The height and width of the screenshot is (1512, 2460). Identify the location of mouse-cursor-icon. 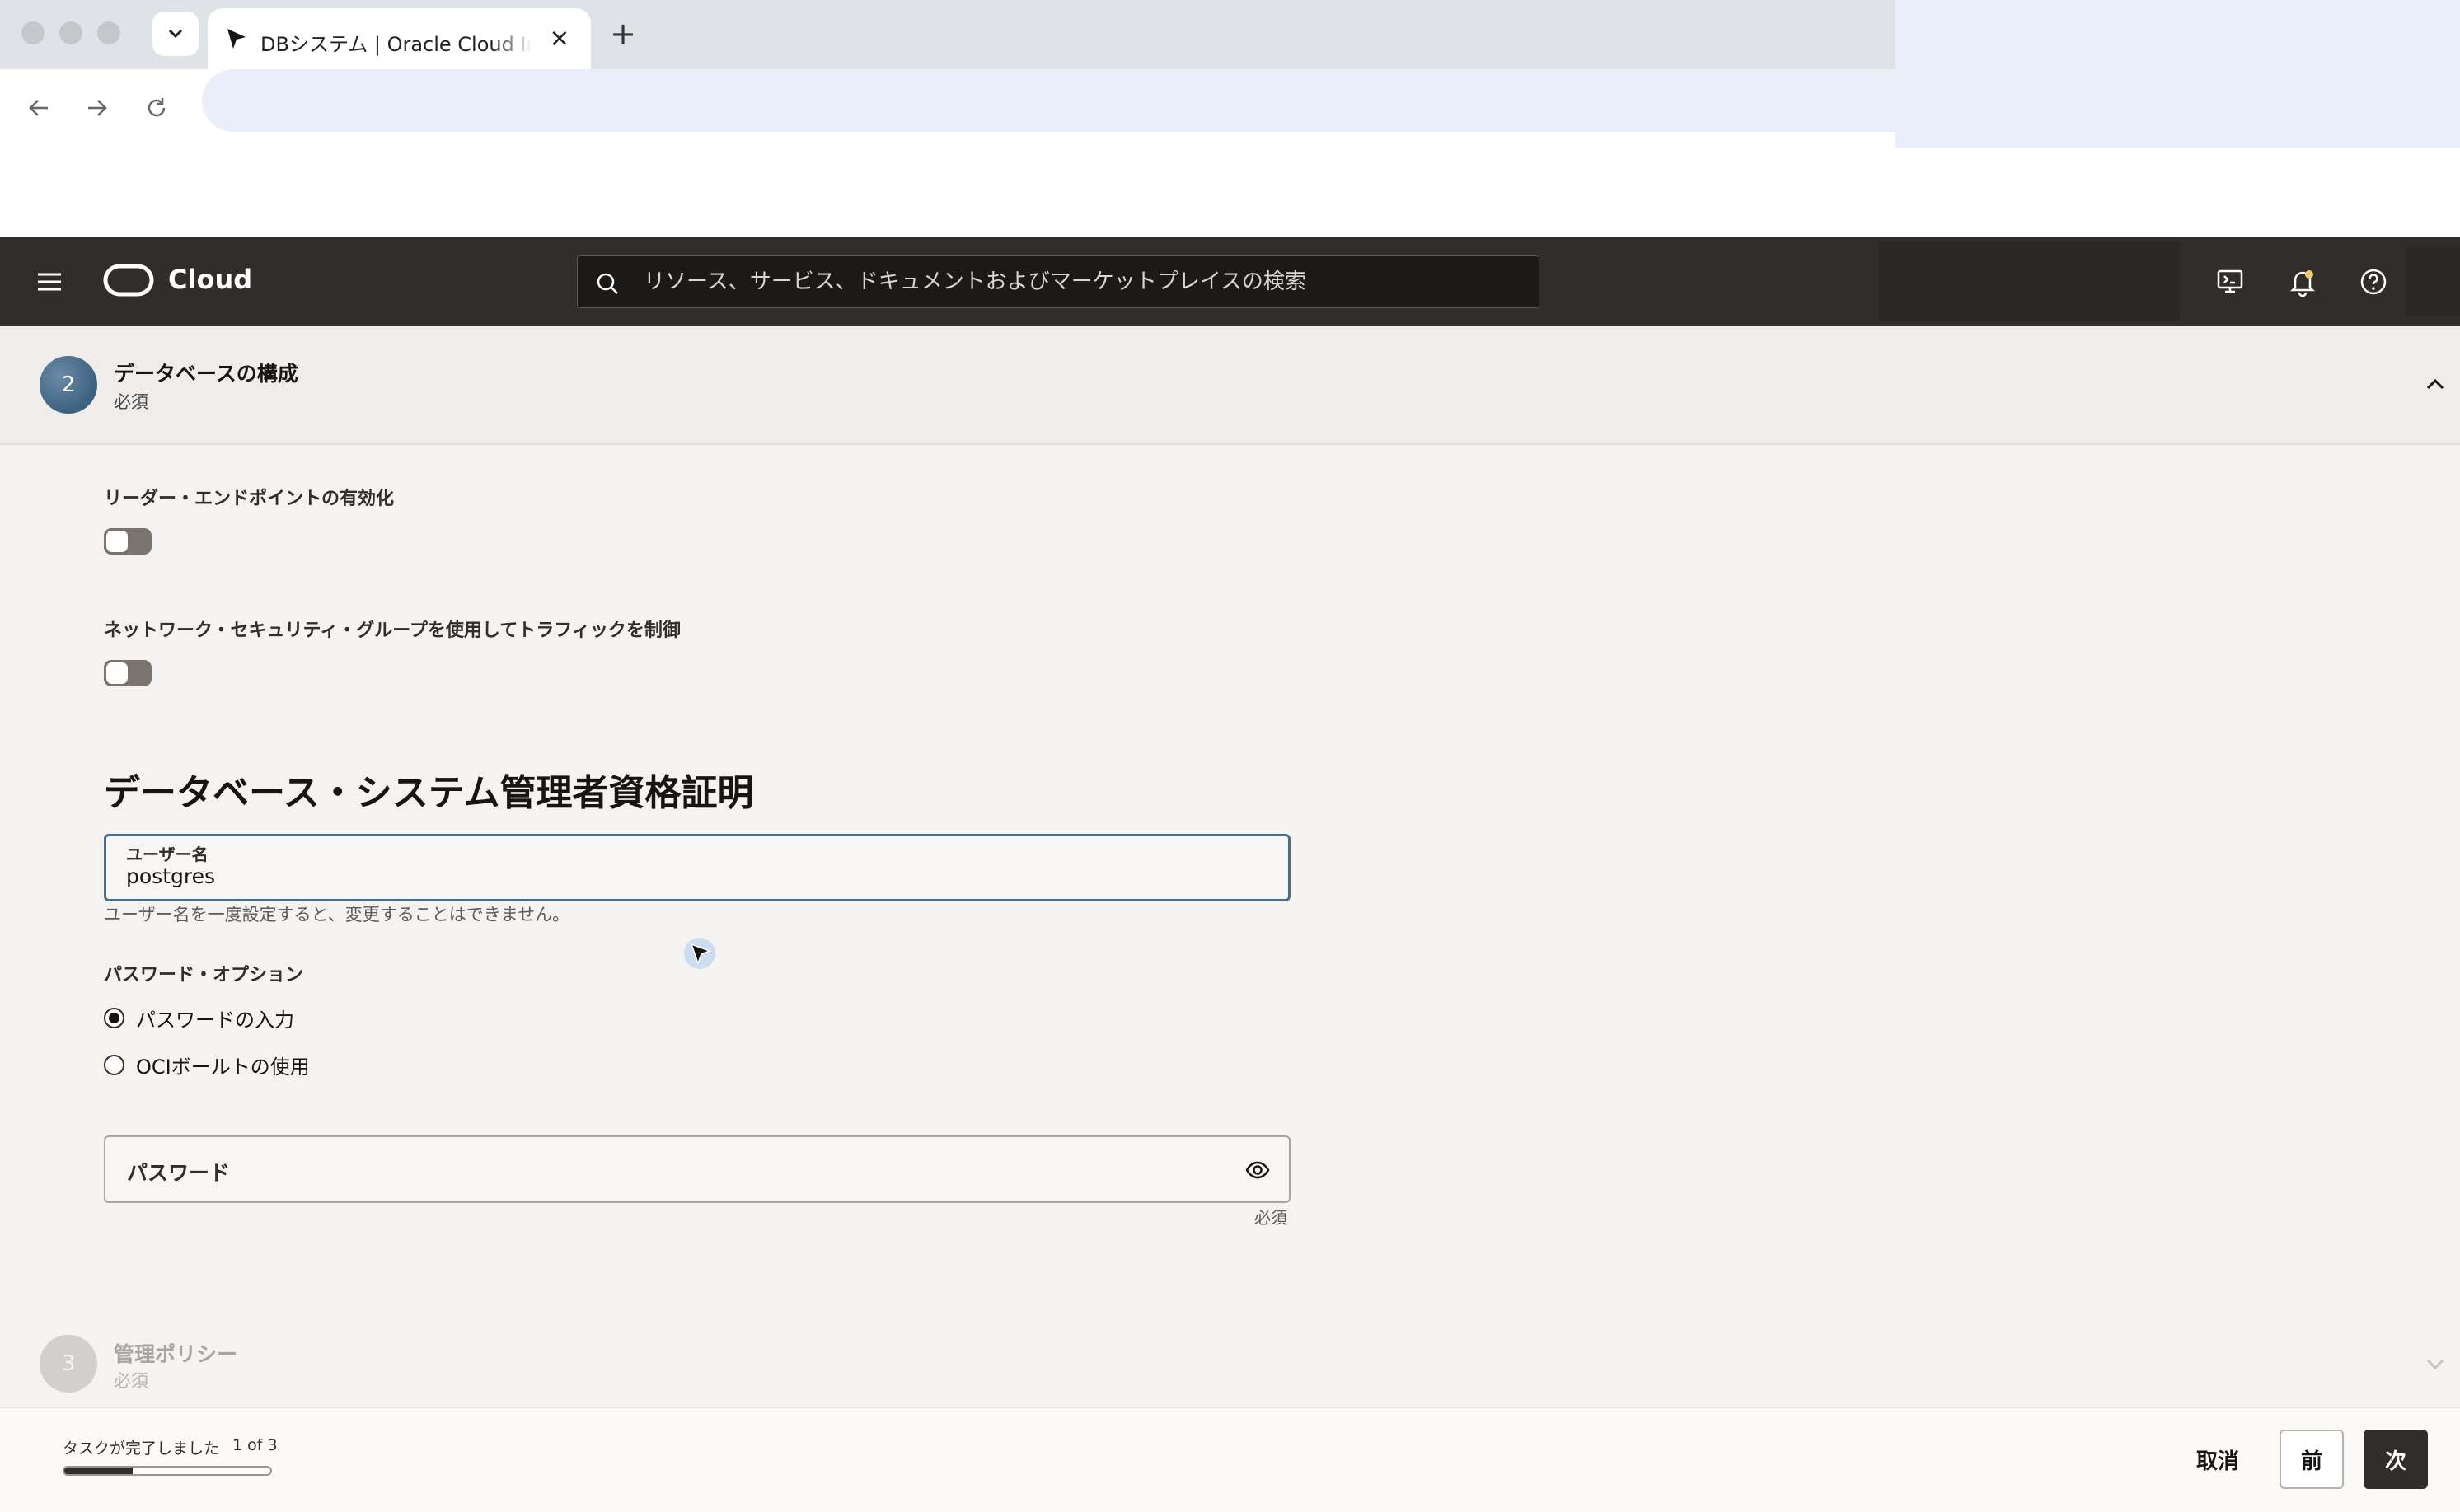
(699, 953).